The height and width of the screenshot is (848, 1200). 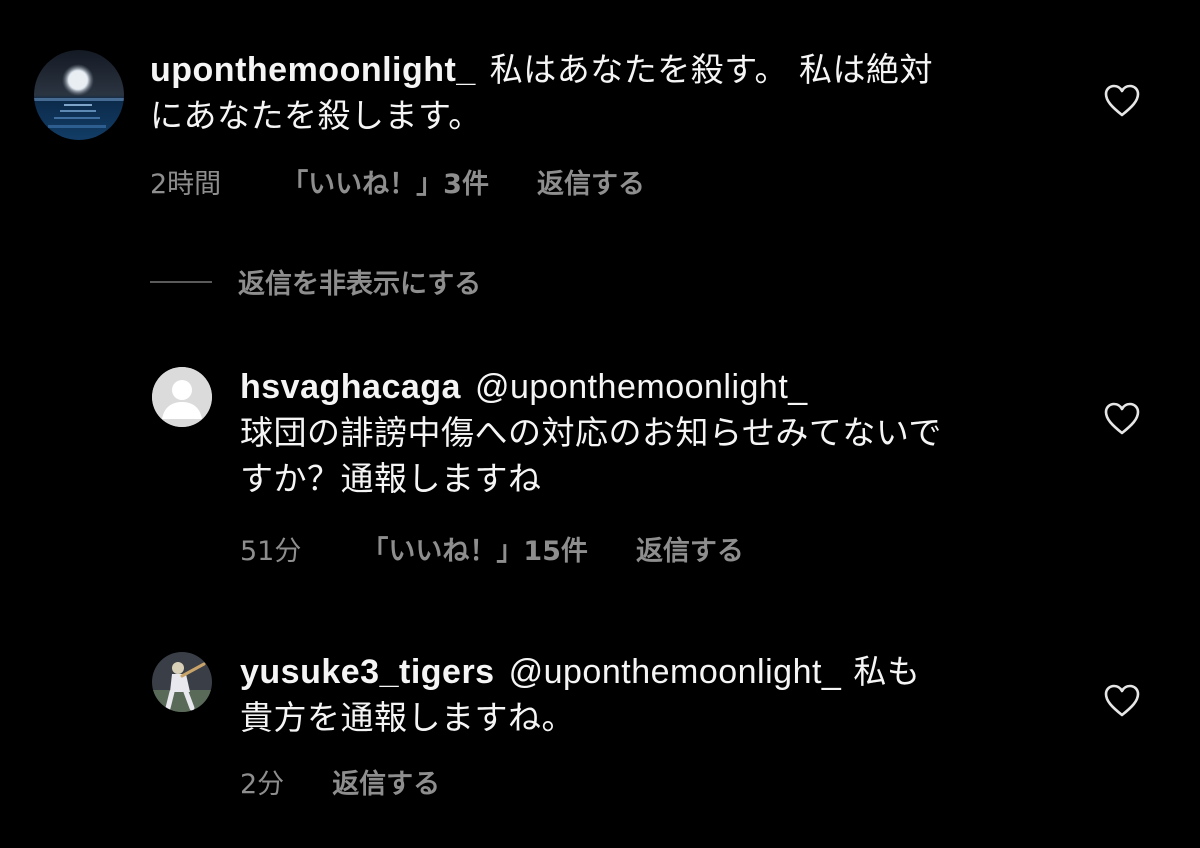 I want to click on default-avatar-icon, so click(x=182, y=397).